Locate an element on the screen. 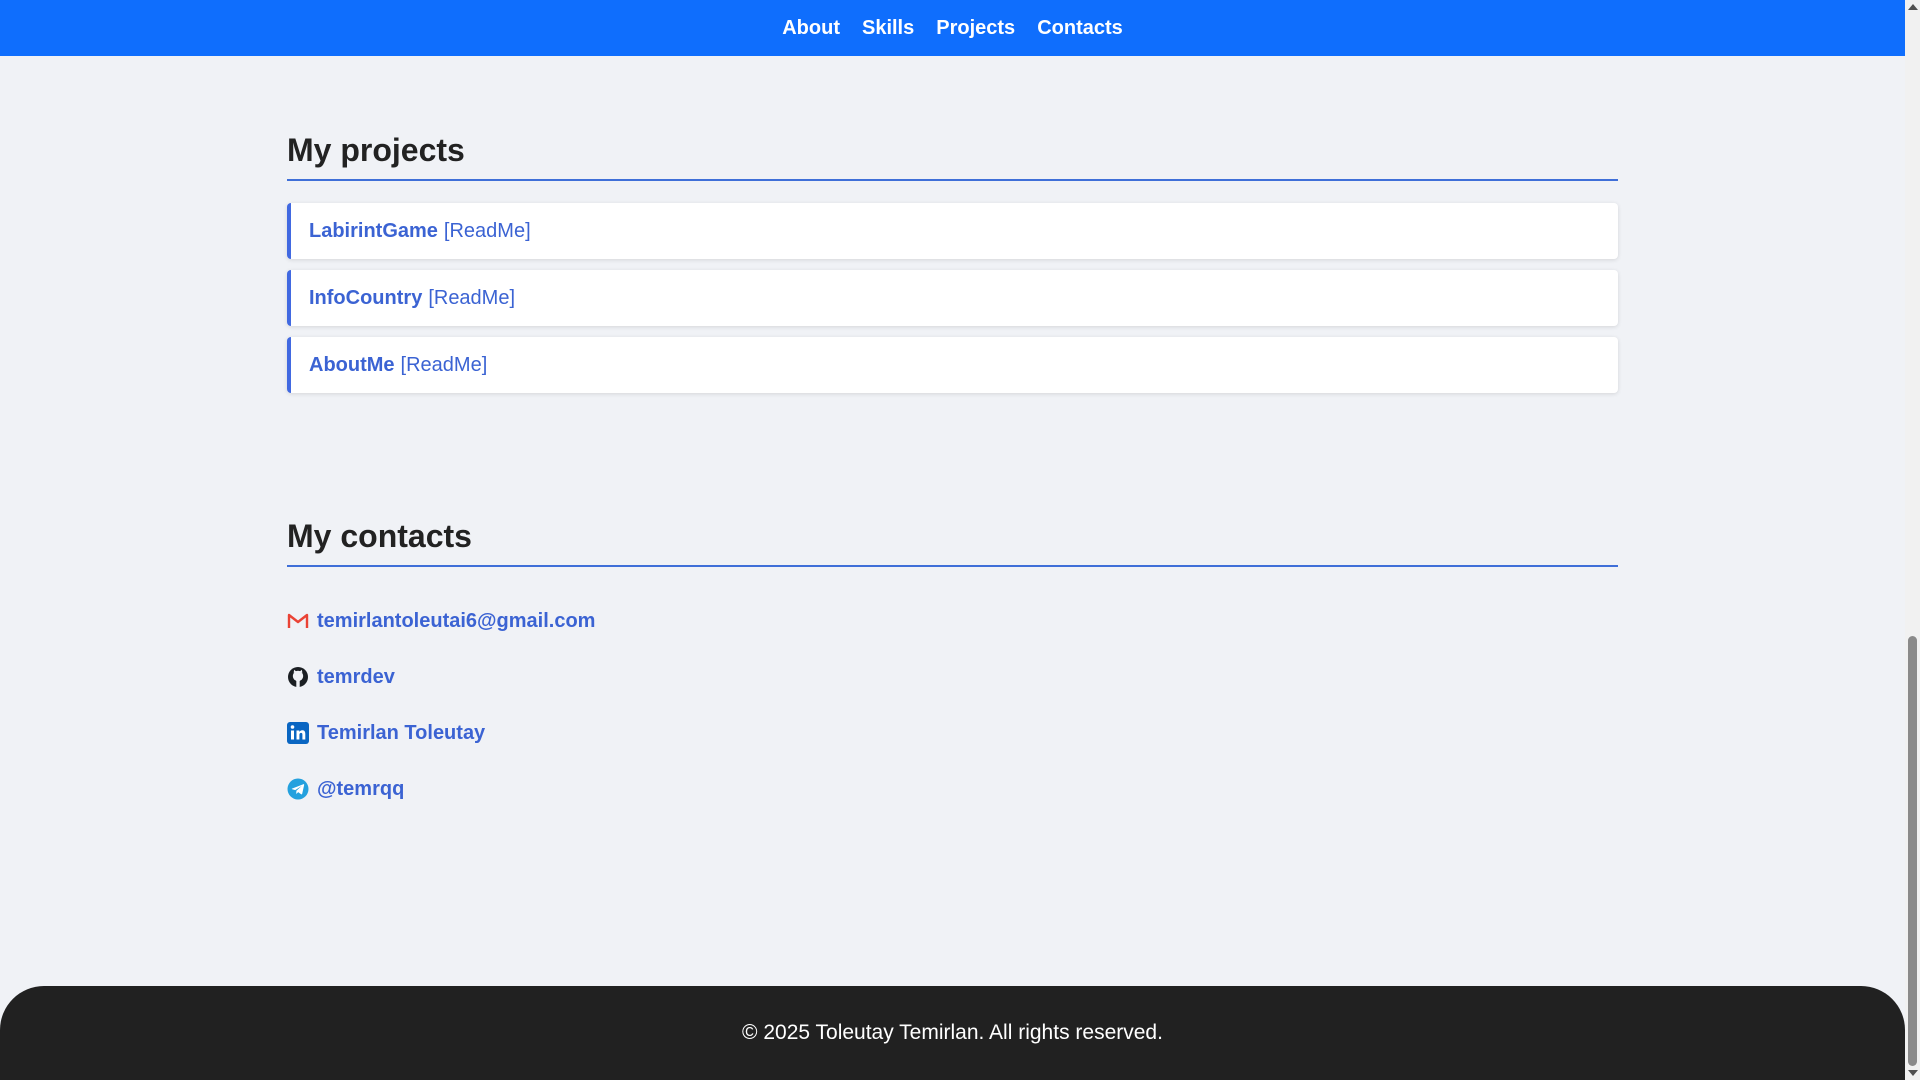 Image resolution: width=1920 pixels, height=1080 pixels. nav-link-contacts: Contacts is located at coordinates (1080, 28).